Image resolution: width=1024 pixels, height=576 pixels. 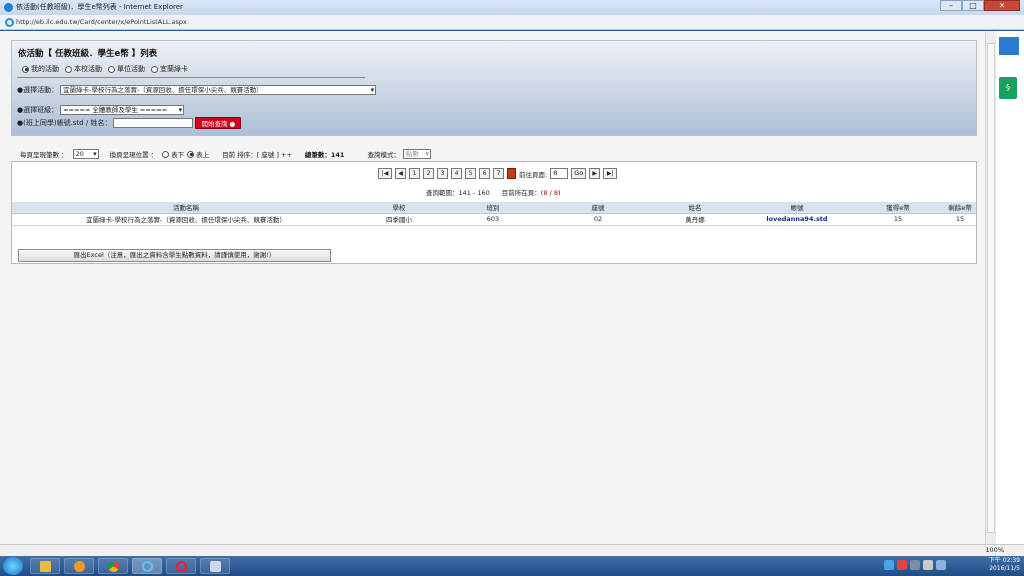 What do you see at coordinates (695, 208) in the screenshot?
I see `column-header-name: 姓名` at bounding box center [695, 208].